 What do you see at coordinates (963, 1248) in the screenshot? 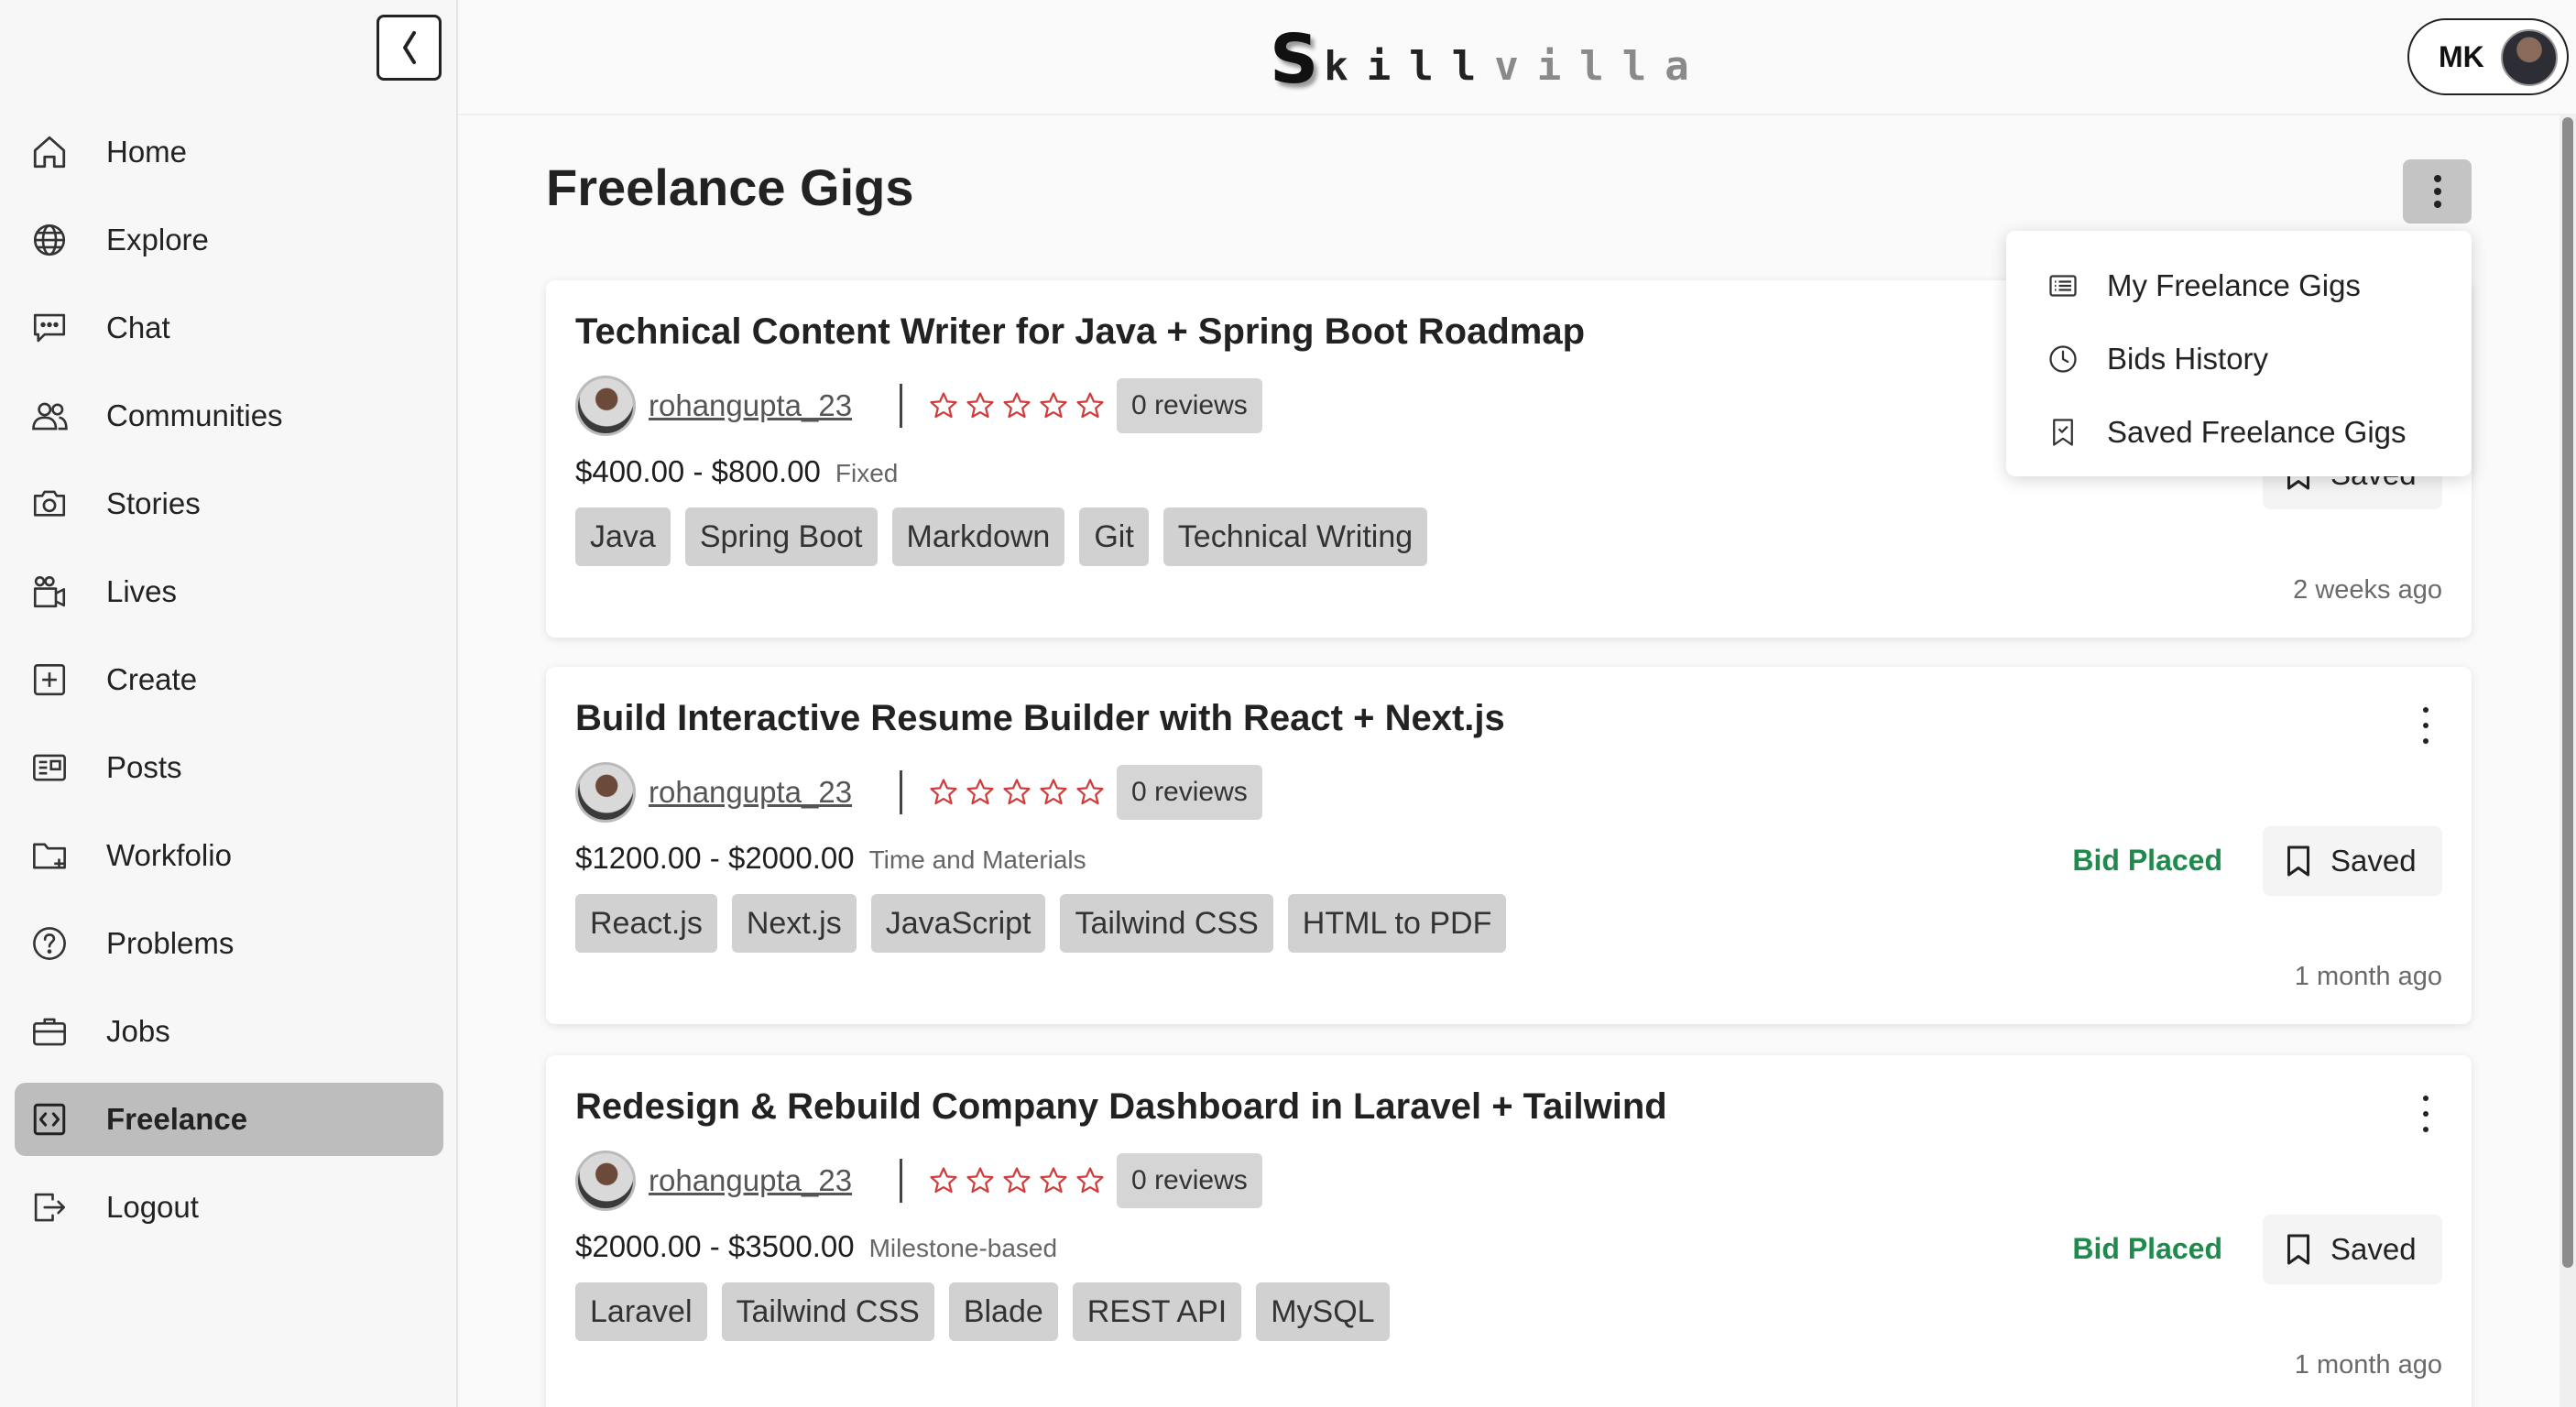
I see `price-type: Milestone-based` at bounding box center [963, 1248].